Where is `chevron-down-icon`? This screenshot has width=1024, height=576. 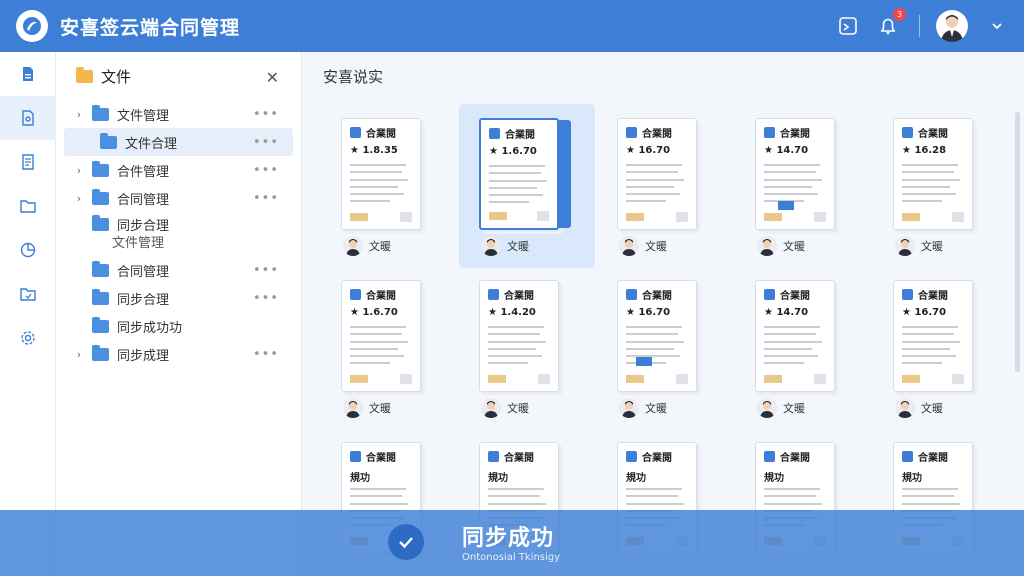 chevron-down-icon is located at coordinates (997, 26).